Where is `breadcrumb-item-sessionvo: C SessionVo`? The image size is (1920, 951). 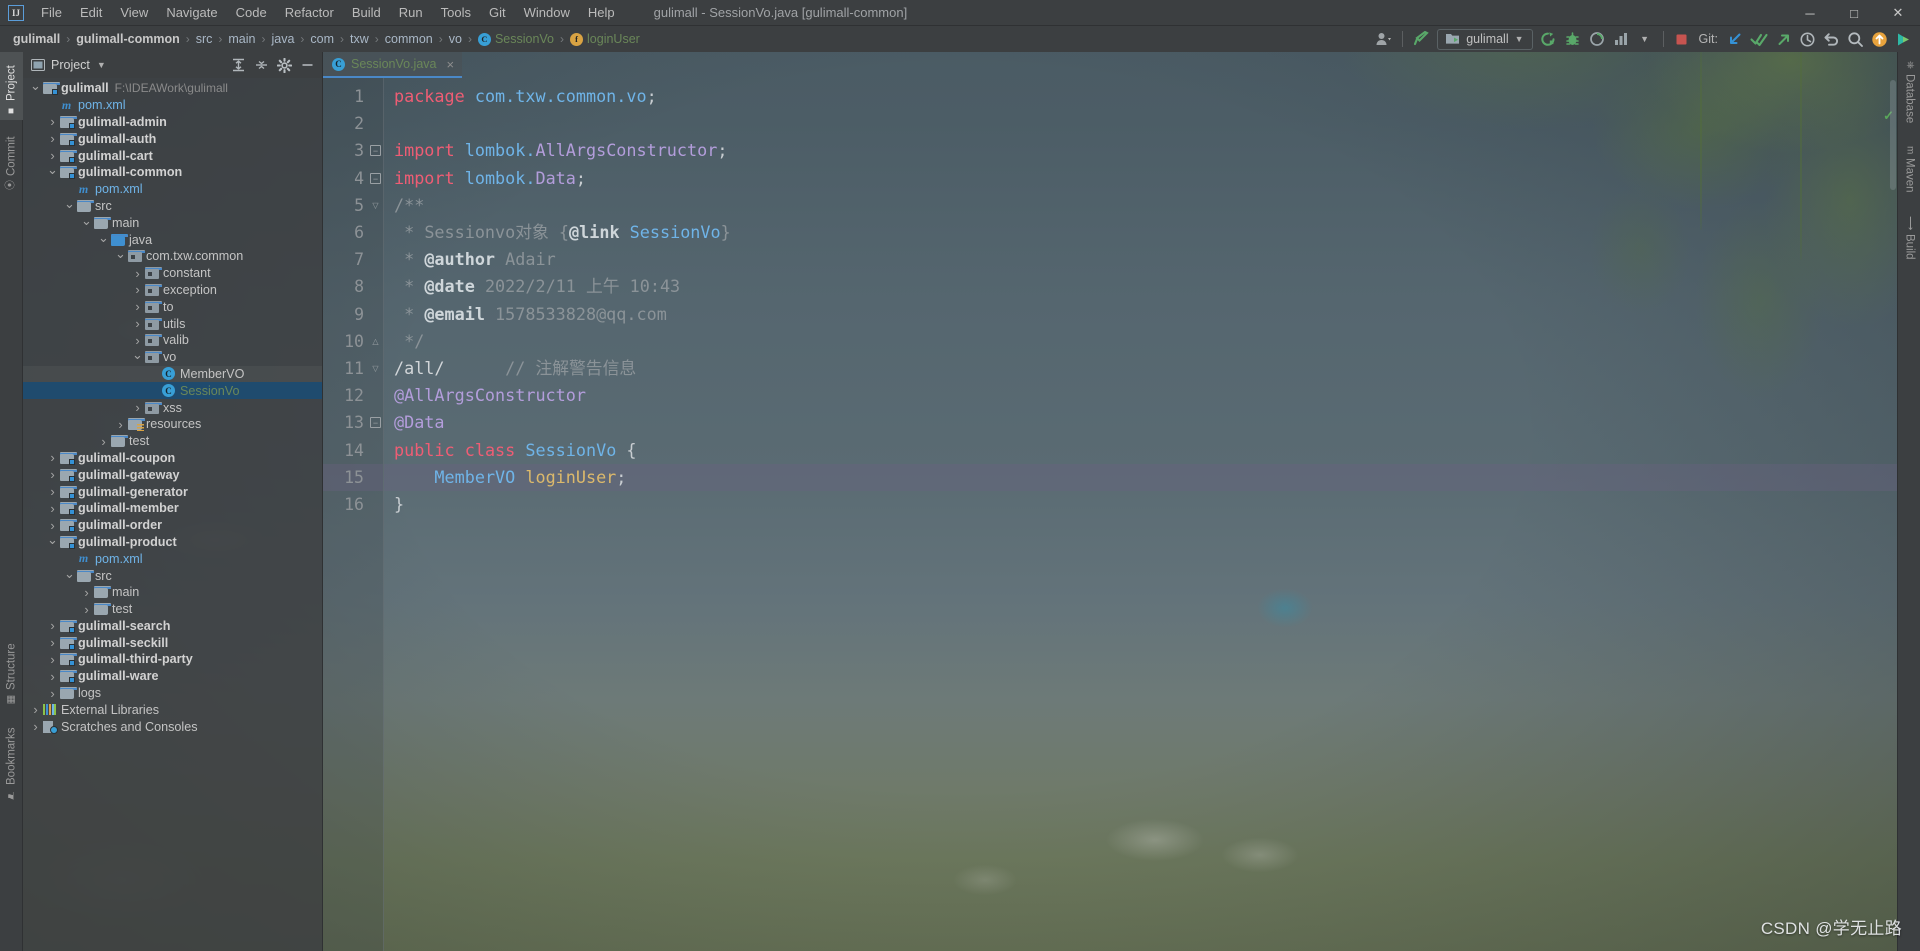
breadcrumb-item-sessionvo: C SessionVo is located at coordinates (516, 39).